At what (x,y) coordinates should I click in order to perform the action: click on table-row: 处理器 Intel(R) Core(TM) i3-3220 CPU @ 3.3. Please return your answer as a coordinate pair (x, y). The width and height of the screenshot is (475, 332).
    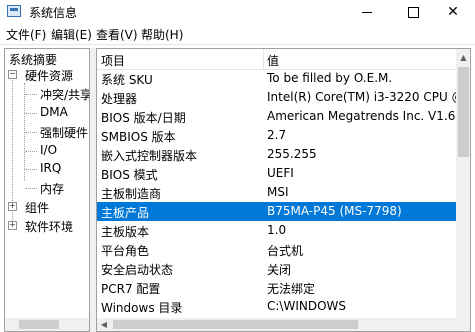
    Looking at the image, I should click on (283, 97).